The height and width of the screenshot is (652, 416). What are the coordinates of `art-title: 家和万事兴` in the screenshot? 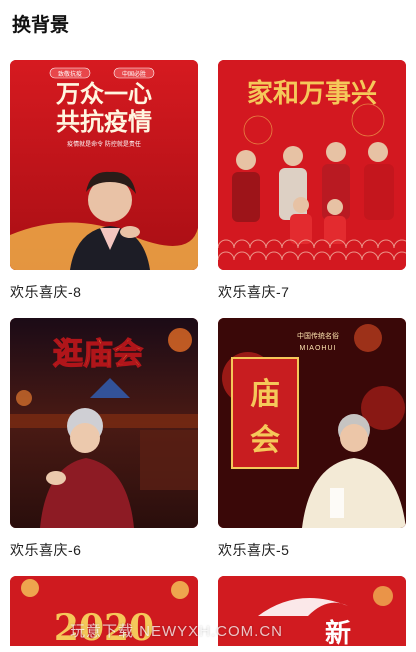 It's located at (312, 93).